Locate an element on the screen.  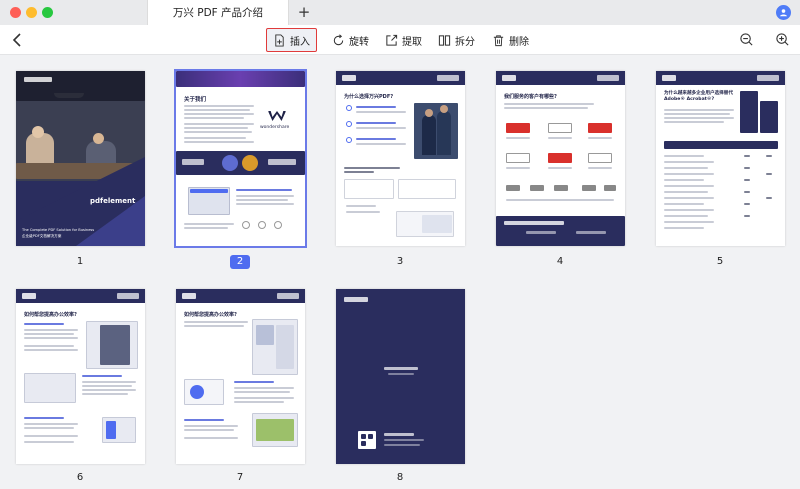
delete-label: 删除 is located at coordinates (519, 42).